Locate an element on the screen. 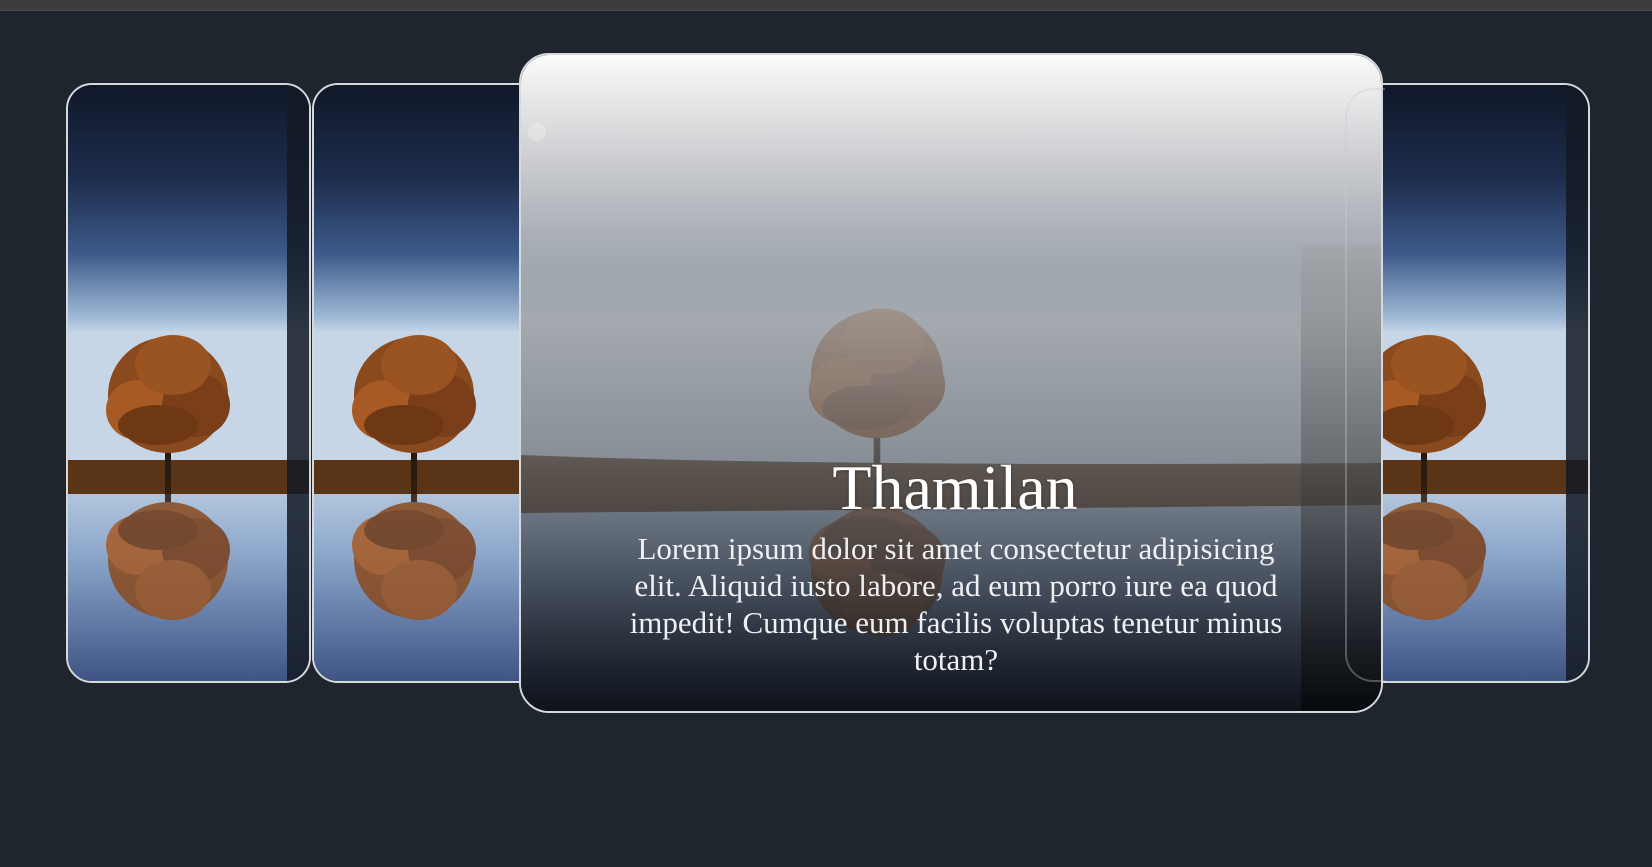 This screenshot has width=1652, height=867. indicator-dot is located at coordinates (537, 132).